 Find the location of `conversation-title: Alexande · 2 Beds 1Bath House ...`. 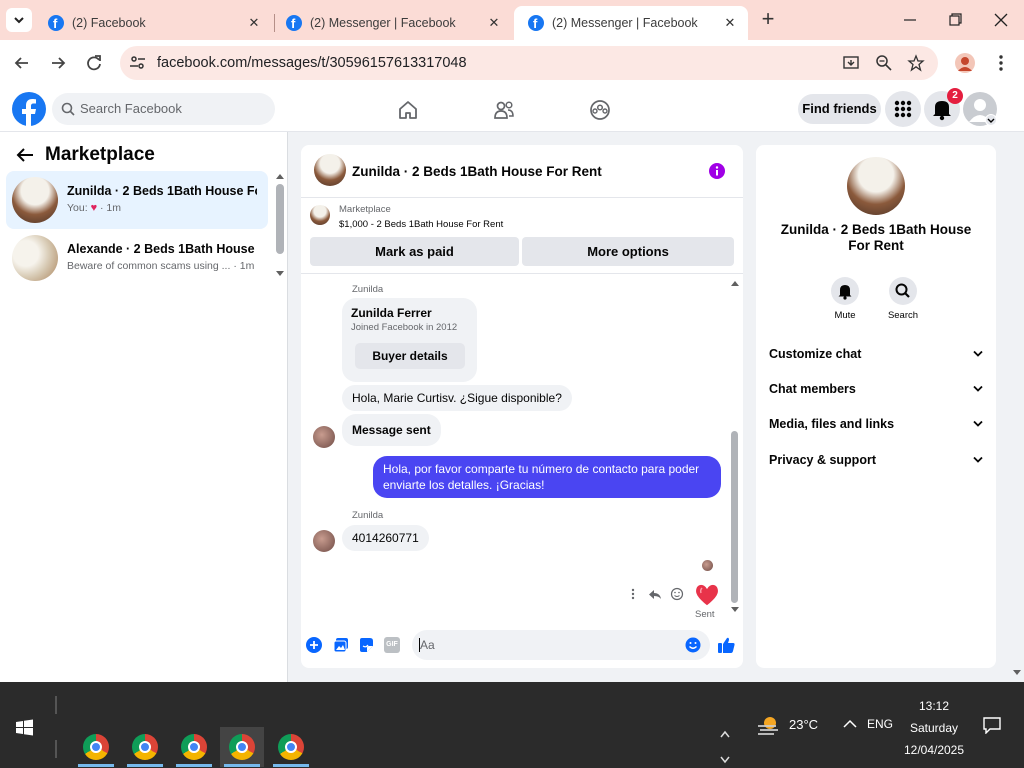

conversation-title: Alexande · 2 Beds 1Bath House ... is located at coordinates (162, 249).